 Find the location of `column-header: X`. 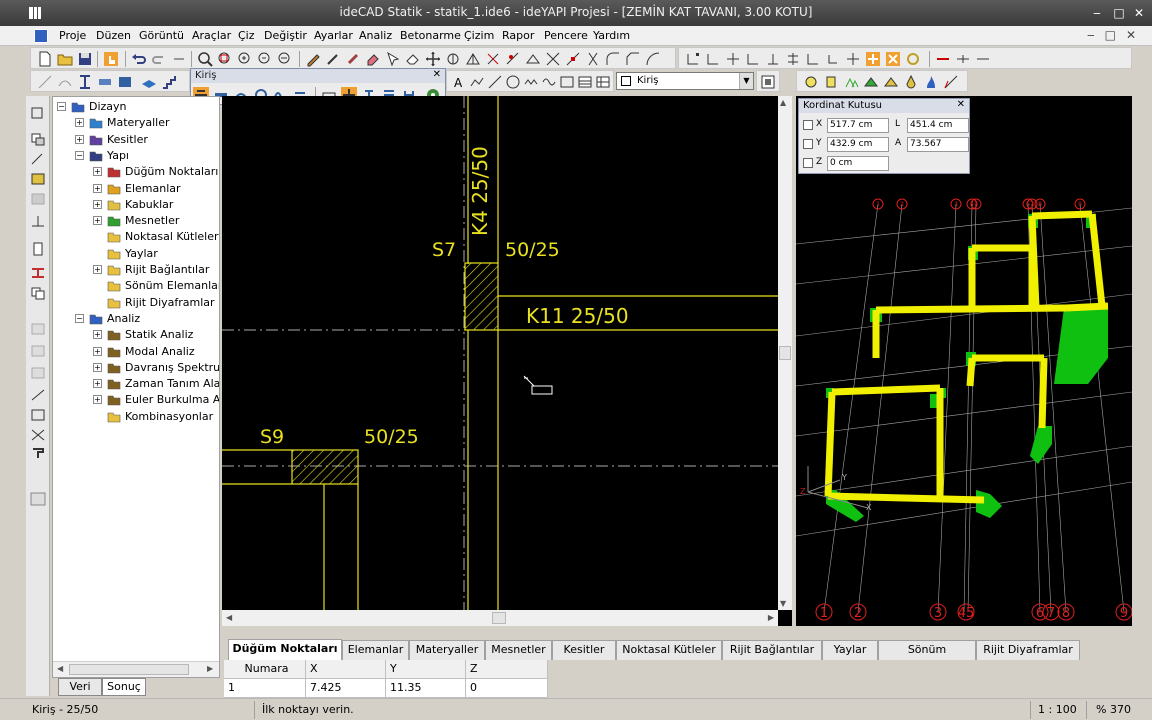

column-header: X is located at coordinates (346, 669).